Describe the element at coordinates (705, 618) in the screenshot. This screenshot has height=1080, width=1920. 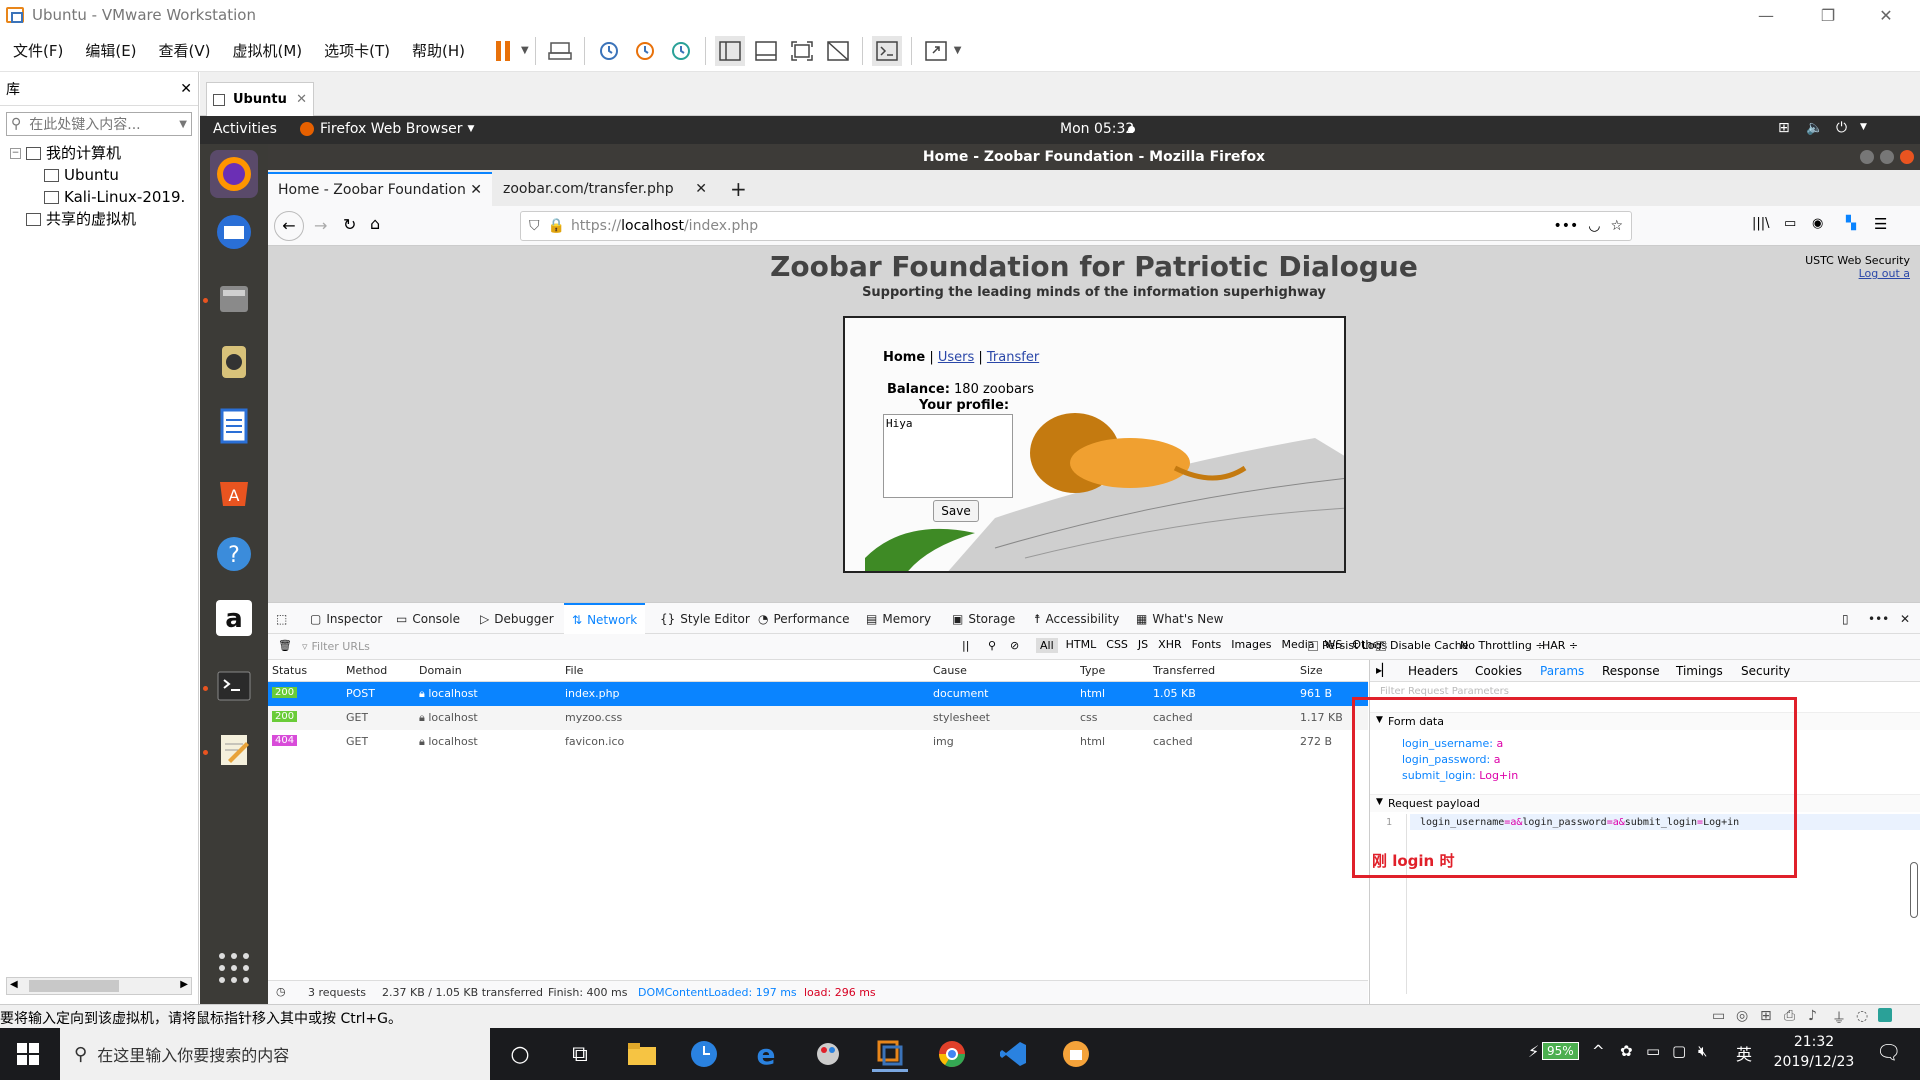
I see `devtools-tab-style-editor: {} Style Editor` at that location.